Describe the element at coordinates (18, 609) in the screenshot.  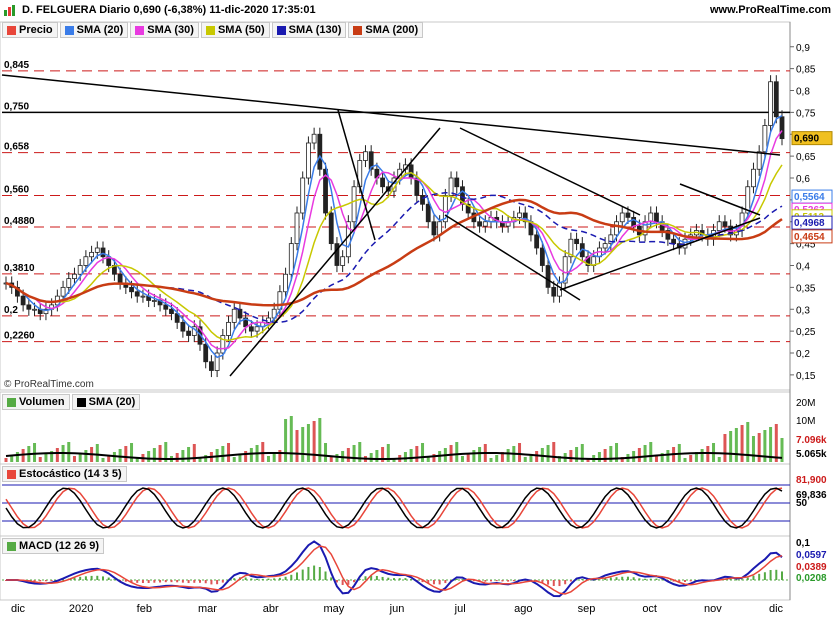
I see `x-tick-label: dic` at that location.